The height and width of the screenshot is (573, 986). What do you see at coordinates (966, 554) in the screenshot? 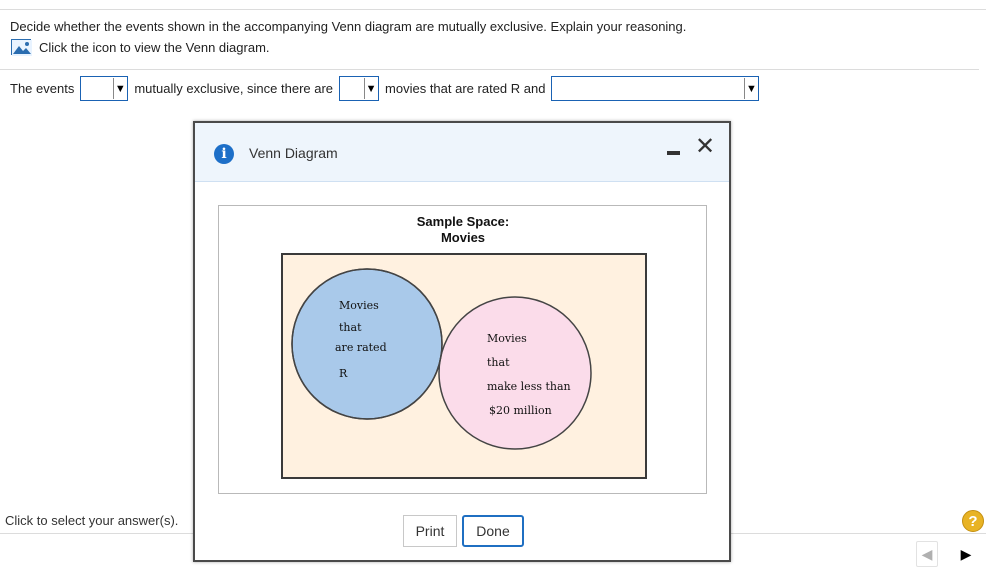
I see `next-arrow-icon: ▶` at bounding box center [966, 554].